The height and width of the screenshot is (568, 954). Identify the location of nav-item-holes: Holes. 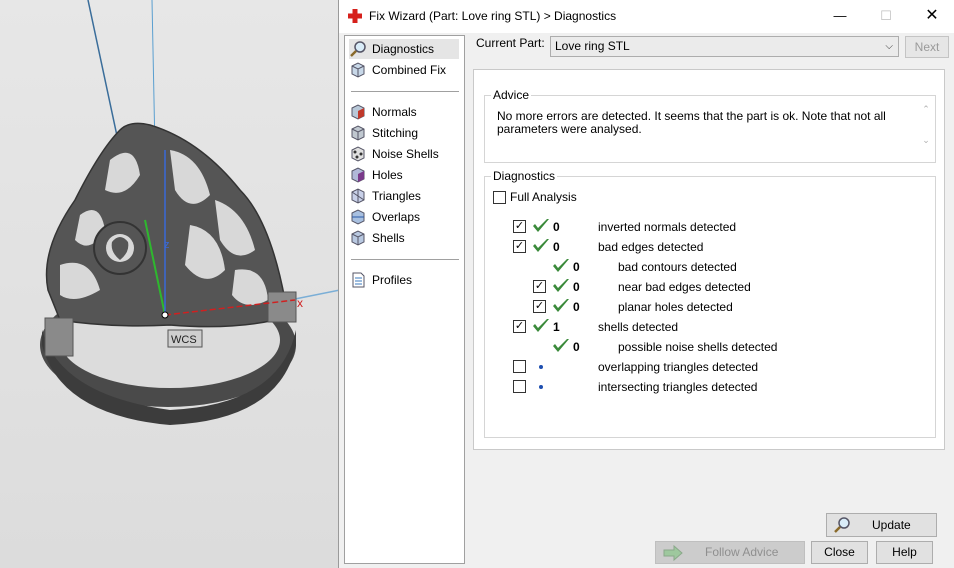
(404, 175).